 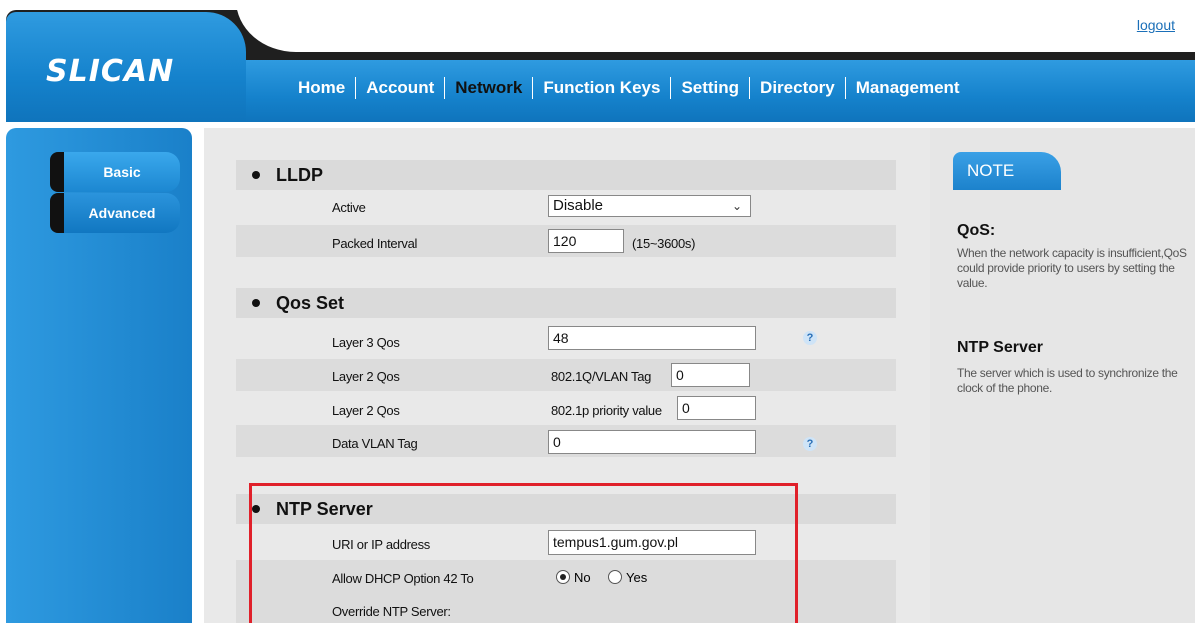 I want to click on nav-home: Home, so click(x=321, y=88).